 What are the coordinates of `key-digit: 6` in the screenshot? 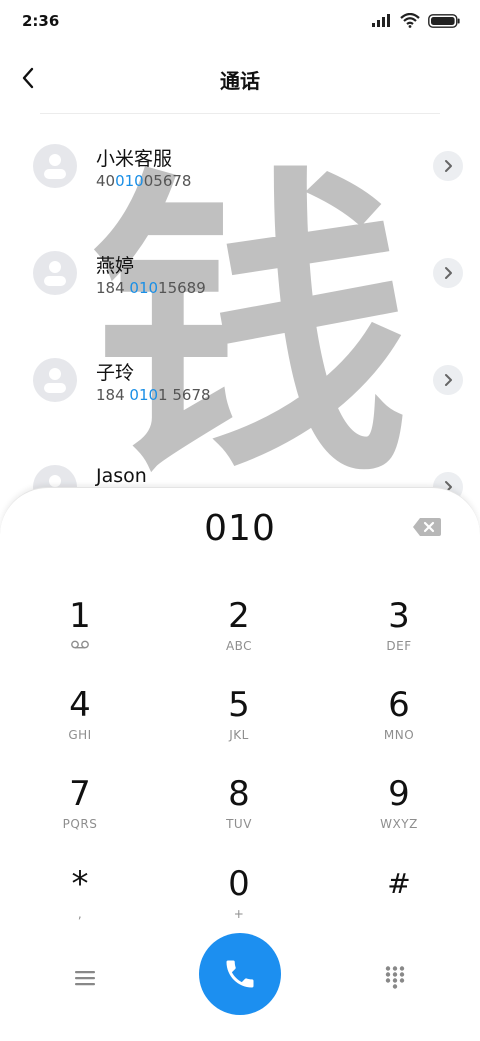 It's located at (399, 705).